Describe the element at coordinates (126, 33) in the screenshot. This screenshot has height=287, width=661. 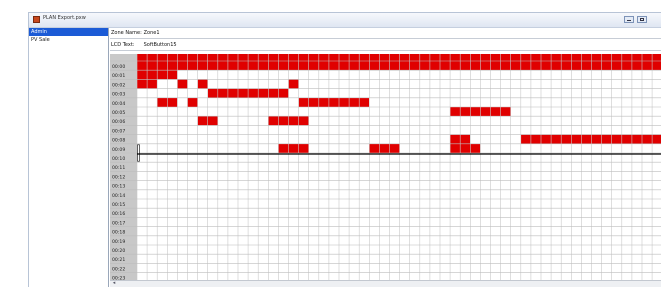
I see `zone-name-label: Zone Name:` at that location.